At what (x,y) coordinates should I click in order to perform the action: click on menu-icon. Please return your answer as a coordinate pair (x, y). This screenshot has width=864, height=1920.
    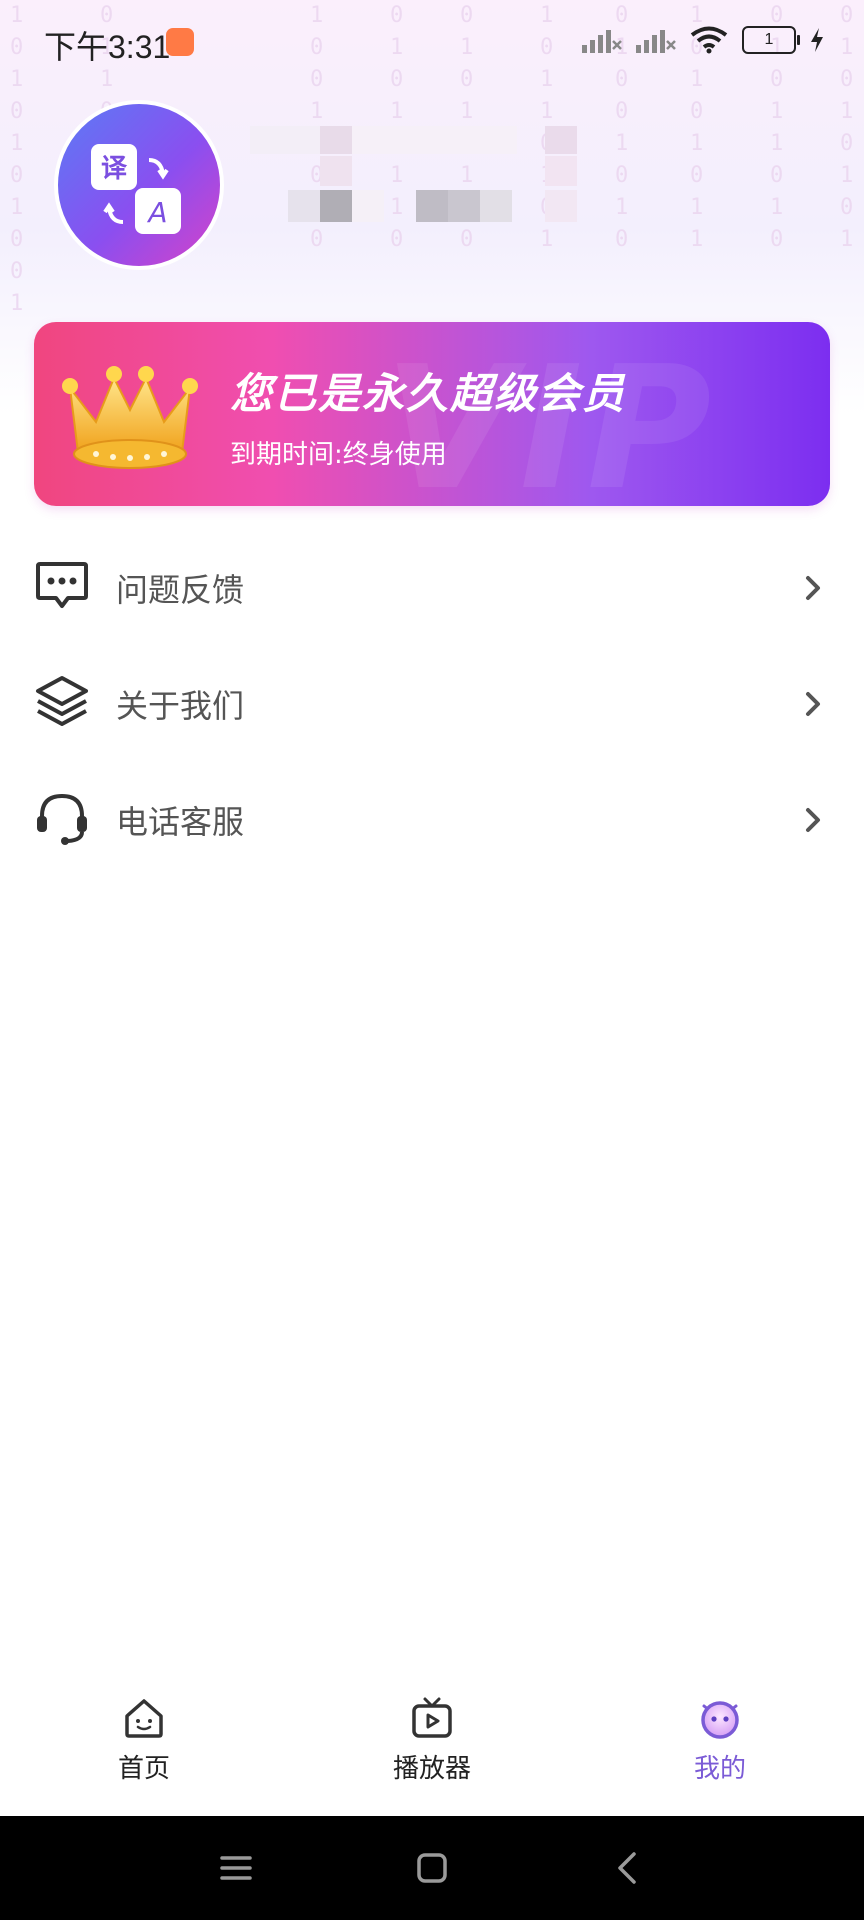
    Looking at the image, I should click on (236, 1868).